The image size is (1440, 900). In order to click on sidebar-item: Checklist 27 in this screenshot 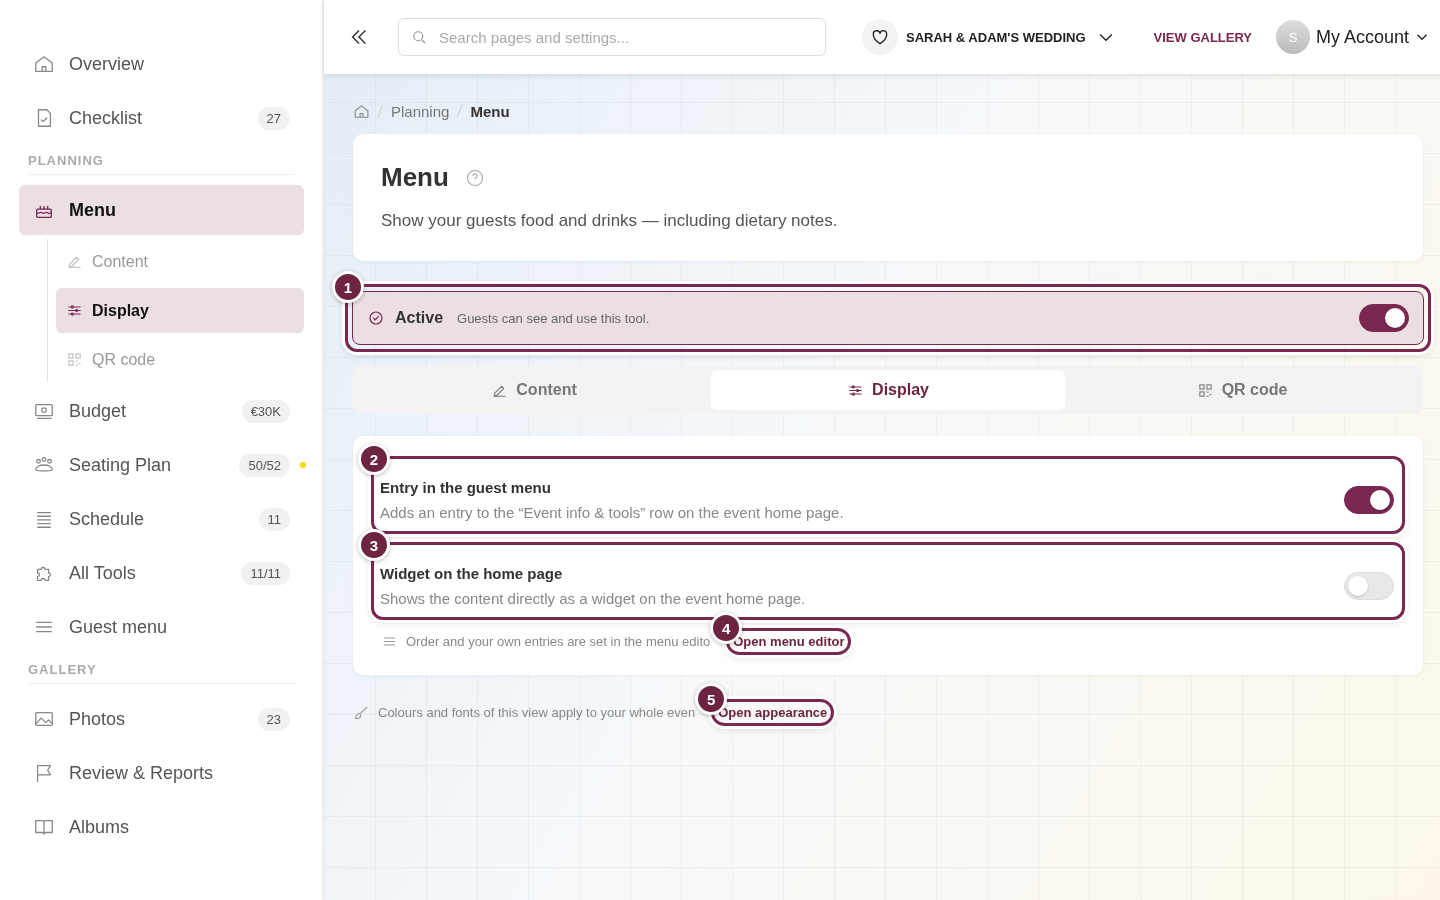, I will do `click(161, 118)`.